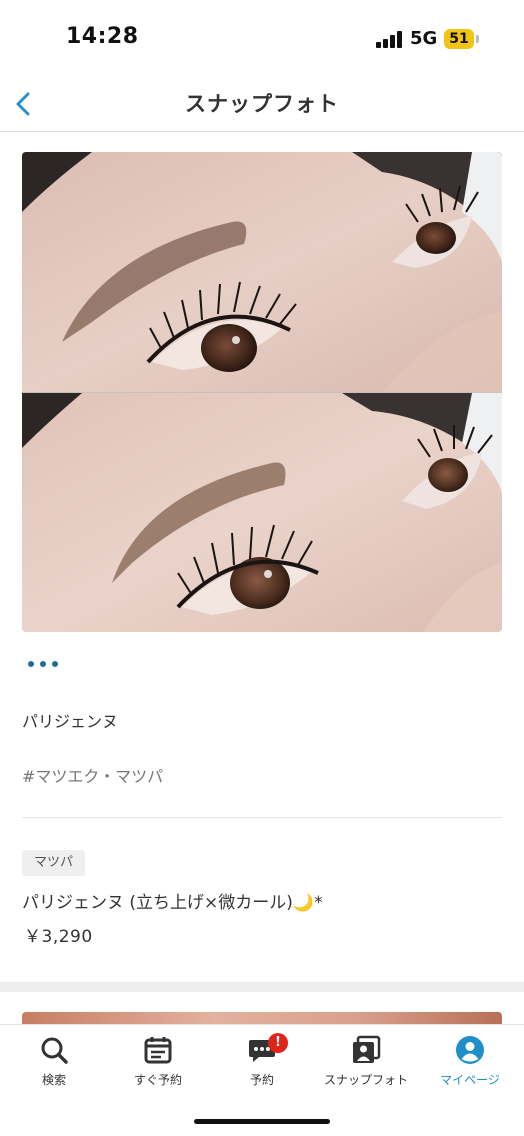 This screenshot has height=1136, width=524. What do you see at coordinates (261, 1080) in the screenshot?
I see `tab-label: 予約` at bounding box center [261, 1080].